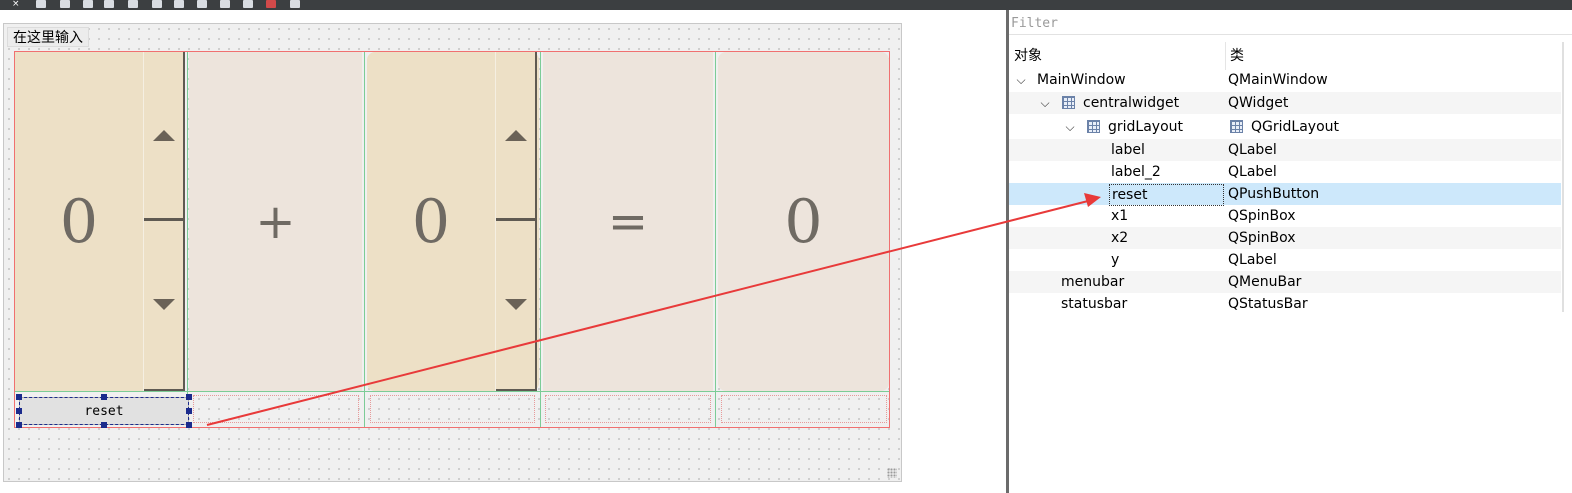 This screenshot has width=1572, height=493. What do you see at coordinates (1265, 282) in the screenshot?
I see `object-class: QMenuBar` at bounding box center [1265, 282].